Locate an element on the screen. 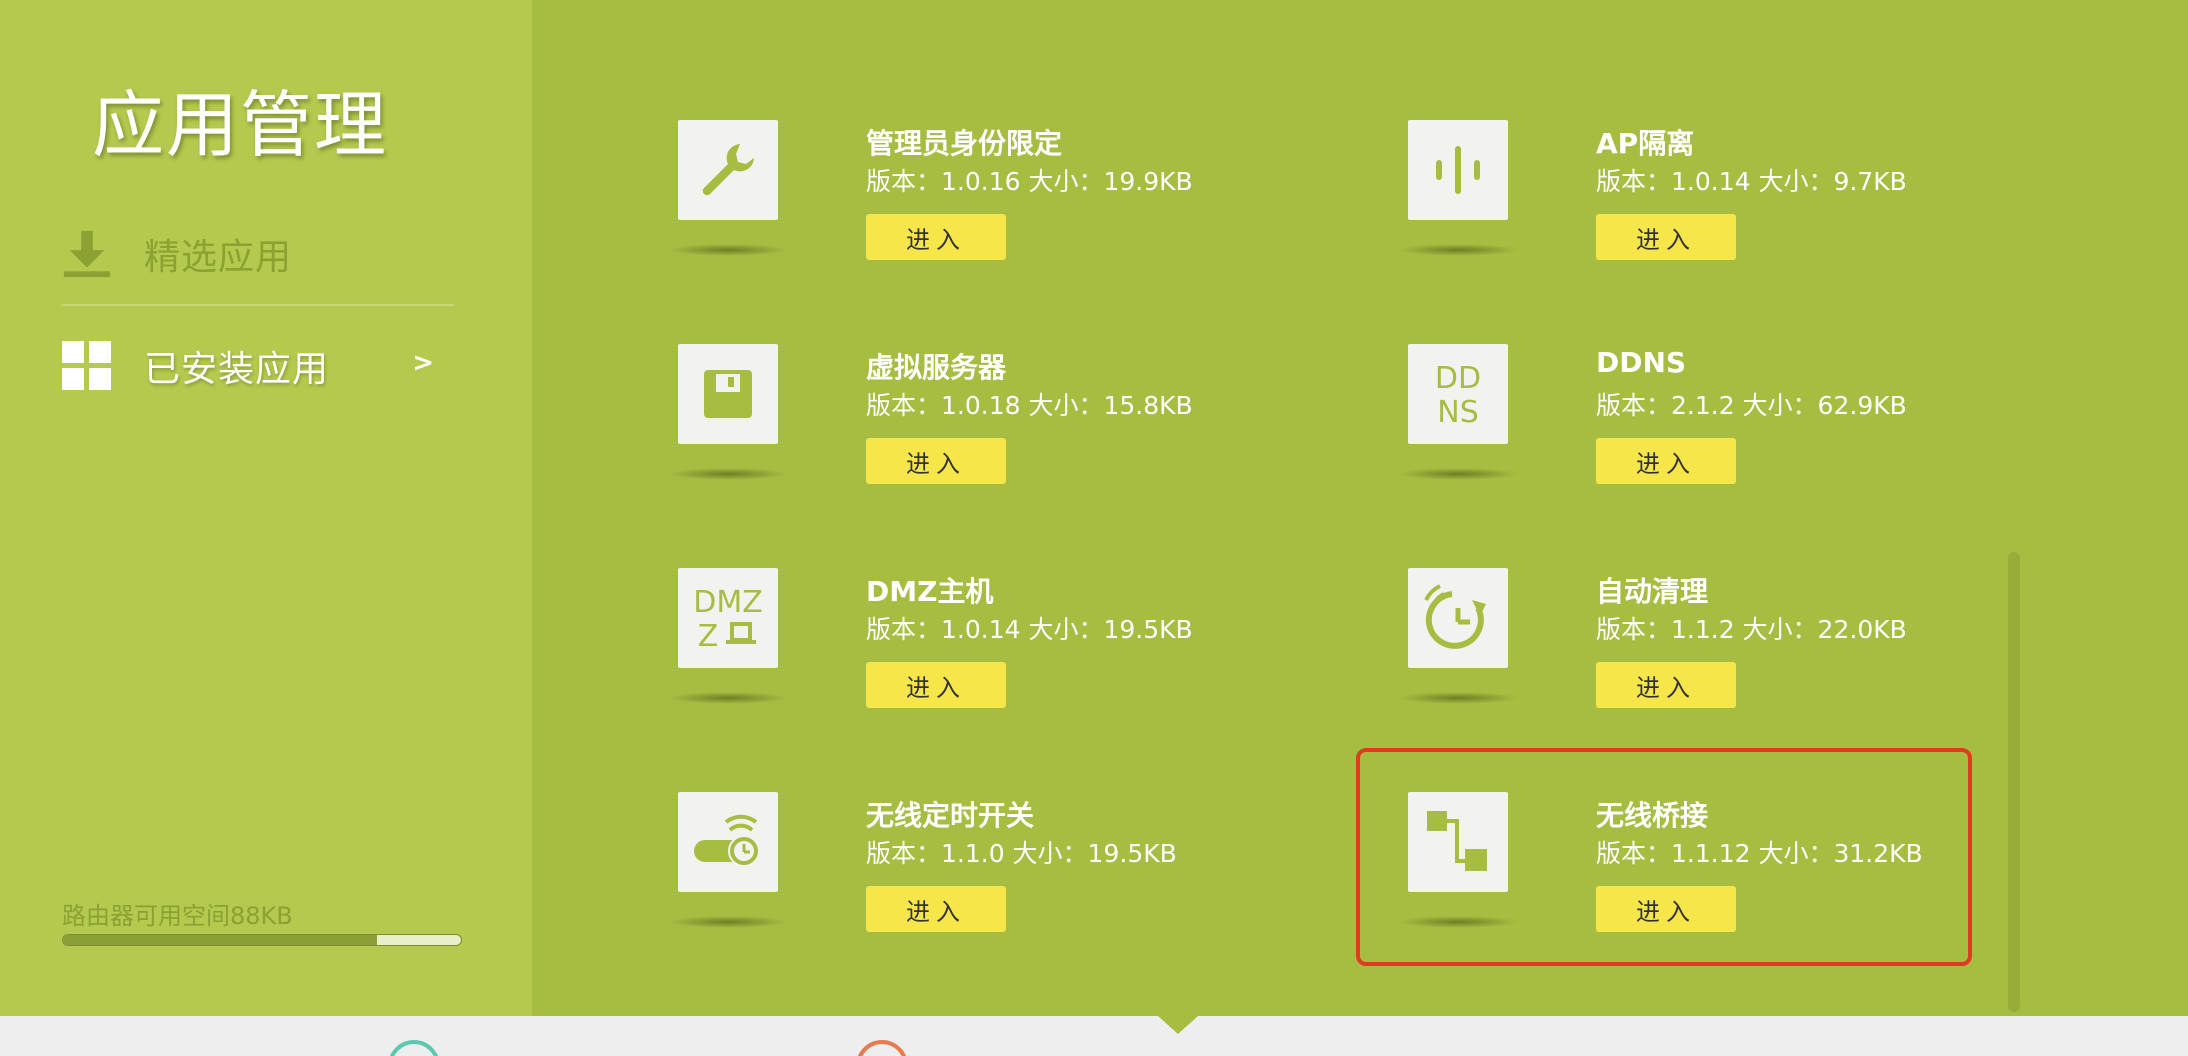  app-version-size: 版本：1.1.2 大小：22.0KB is located at coordinates (1751, 629).